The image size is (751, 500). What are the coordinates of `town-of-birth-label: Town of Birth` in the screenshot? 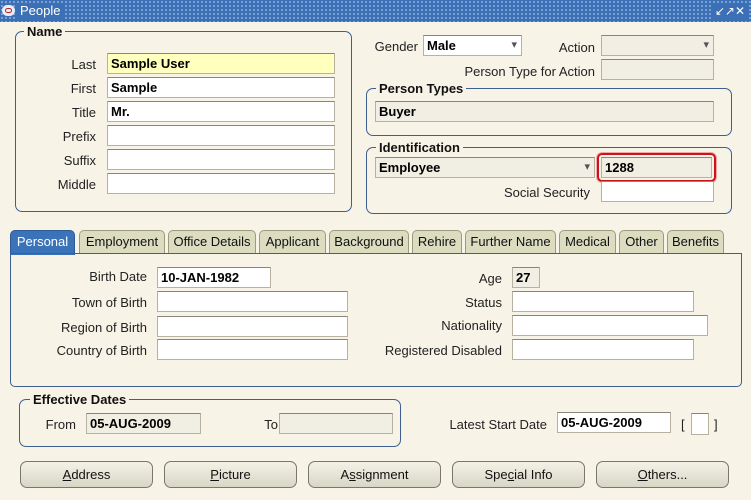 It's located at (109, 302).